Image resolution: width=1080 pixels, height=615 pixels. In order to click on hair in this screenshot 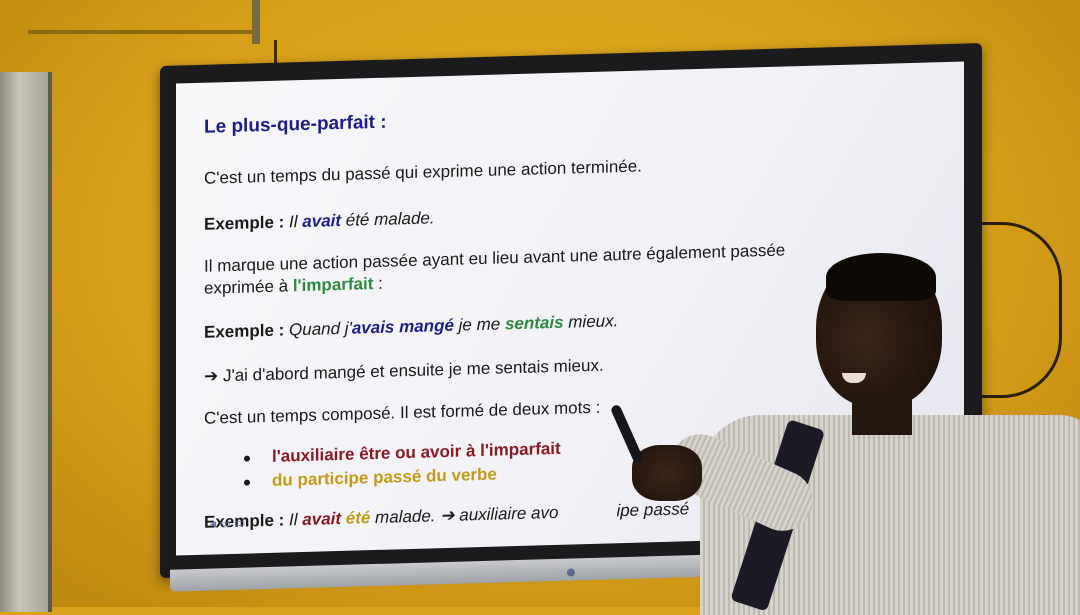, I will do `click(881, 277)`.